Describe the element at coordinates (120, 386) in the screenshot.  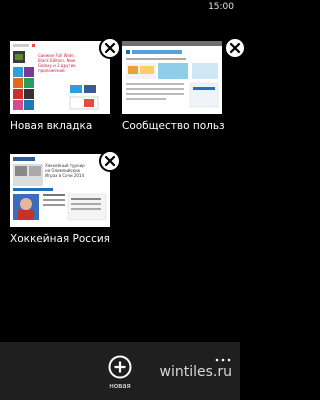
I see `new-tab-label: новая` at that location.